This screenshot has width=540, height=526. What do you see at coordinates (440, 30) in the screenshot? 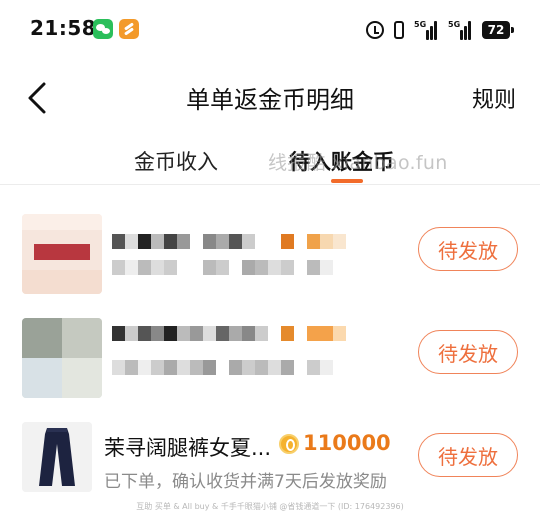
I see `status-icons: 5G 5G 72` at bounding box center [440, 30].